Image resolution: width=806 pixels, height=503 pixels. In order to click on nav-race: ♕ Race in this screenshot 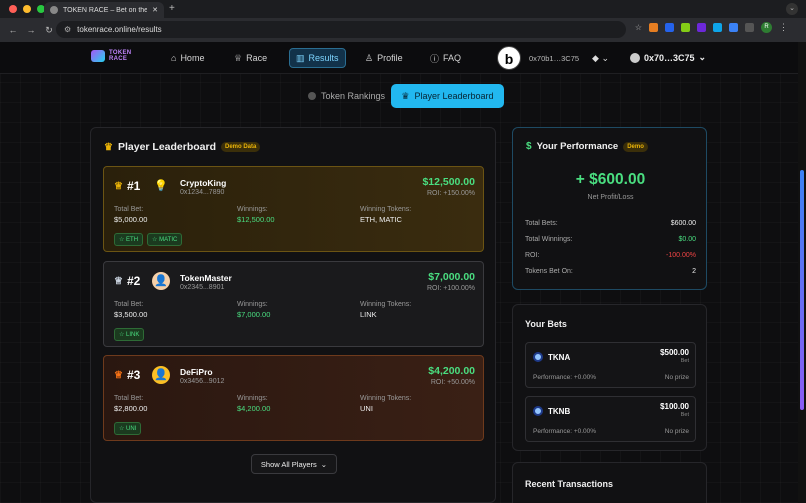, I will do `click(250, 58)`.